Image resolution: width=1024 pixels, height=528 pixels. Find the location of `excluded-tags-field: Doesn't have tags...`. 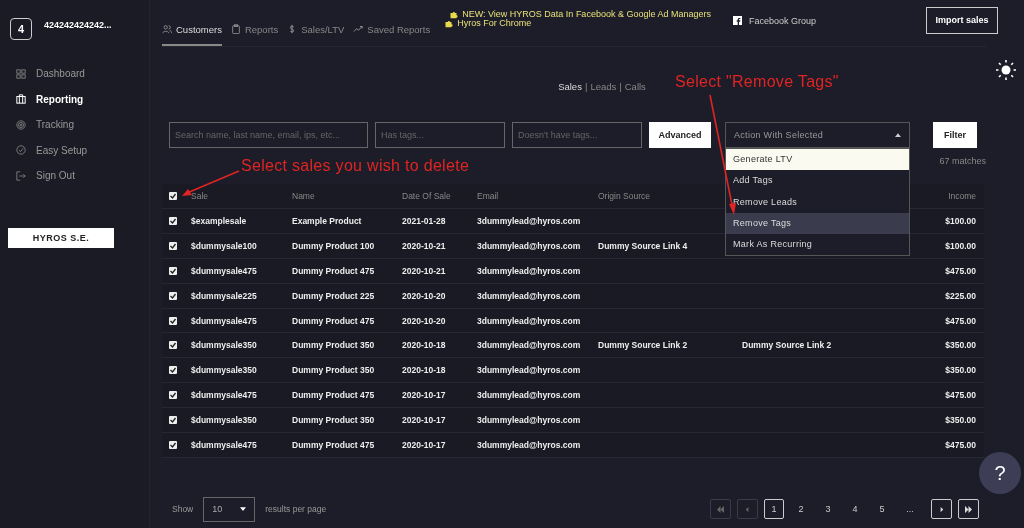

excluded-tags-field: Doesn't have tags... is located at coordinates (577, 135).